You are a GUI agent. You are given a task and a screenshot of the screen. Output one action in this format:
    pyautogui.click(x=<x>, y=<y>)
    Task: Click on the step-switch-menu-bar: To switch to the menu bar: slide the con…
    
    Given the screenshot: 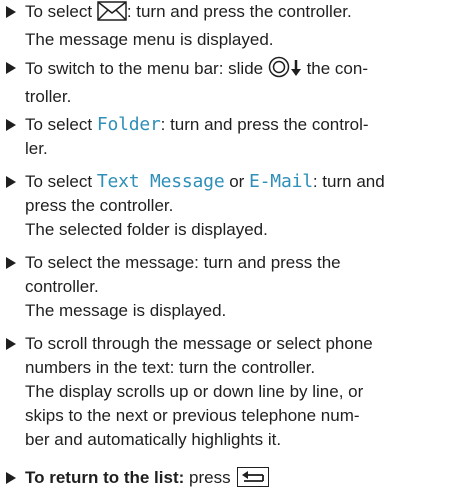 What is the action you would take?
    pyautogui.click(x=230, y=82)
    